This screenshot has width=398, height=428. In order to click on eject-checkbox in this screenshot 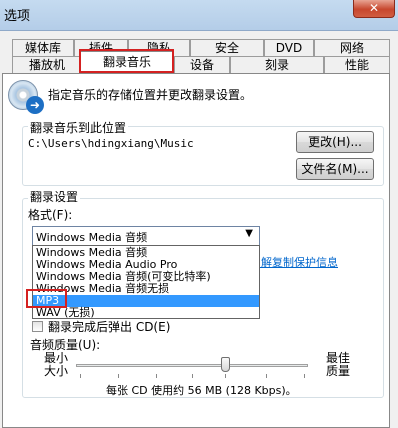, I will do `click(37, 326)`.